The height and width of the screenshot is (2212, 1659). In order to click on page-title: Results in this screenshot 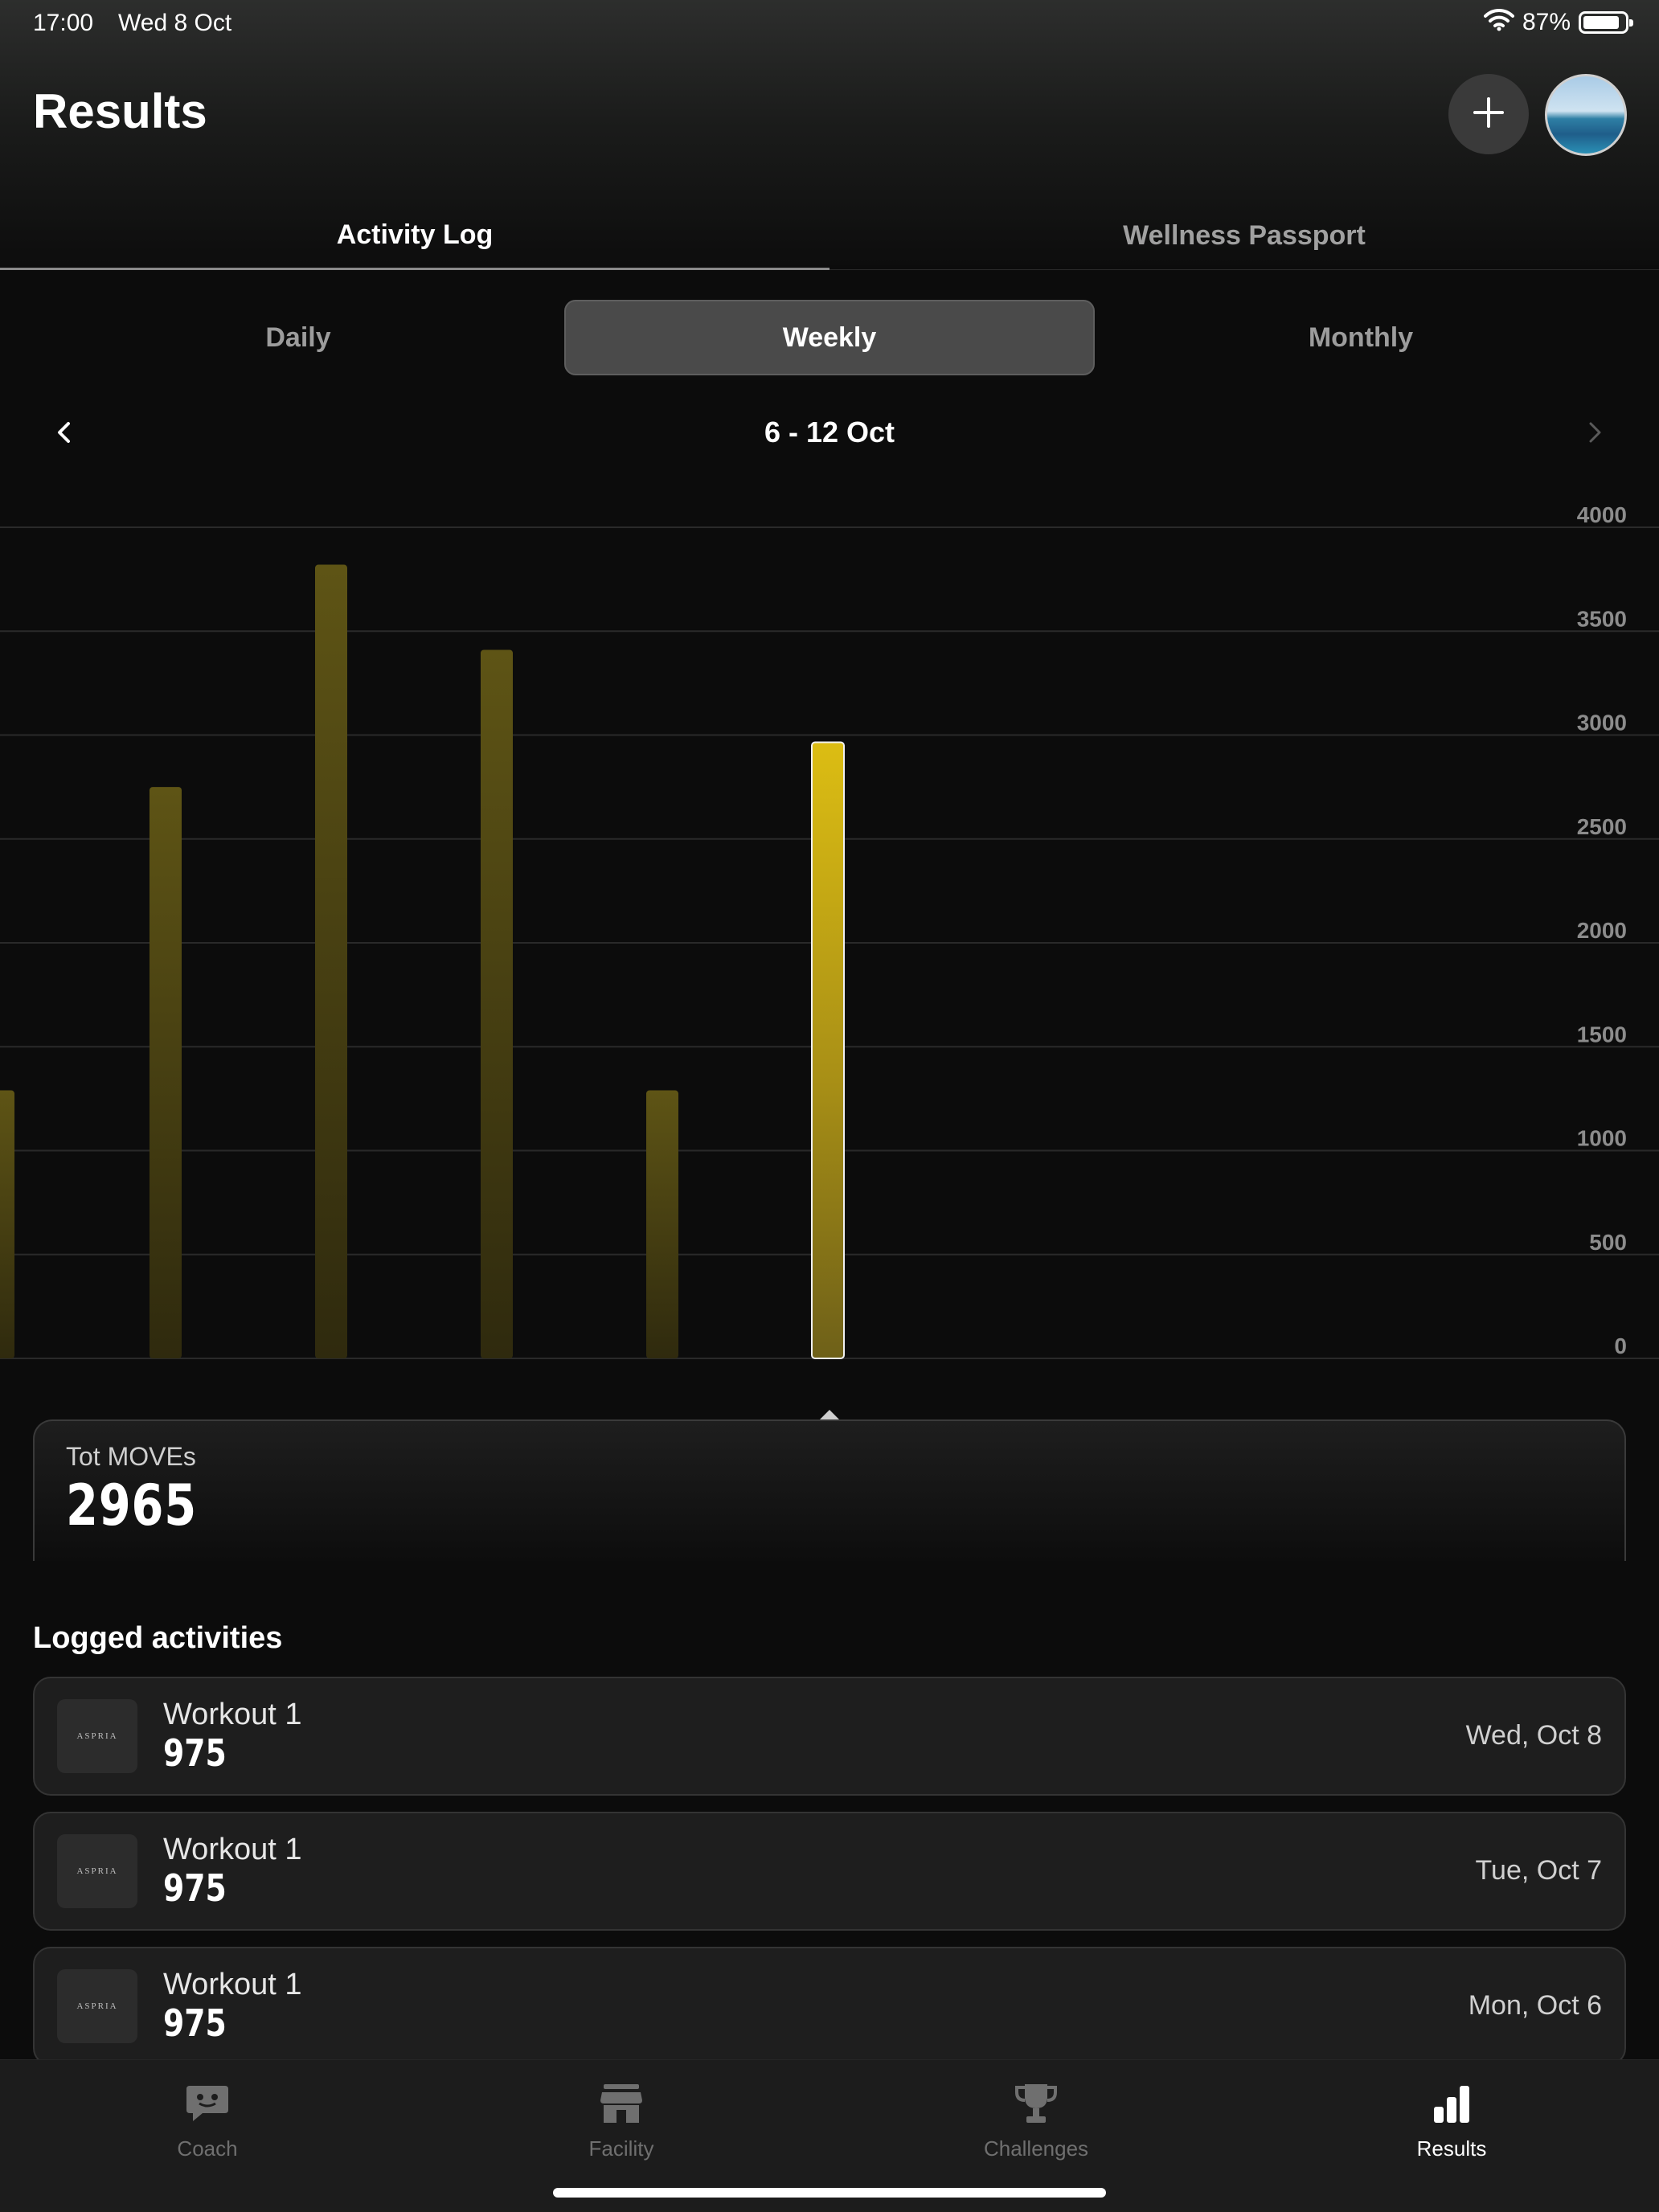, I will do `click(120, 111)`.